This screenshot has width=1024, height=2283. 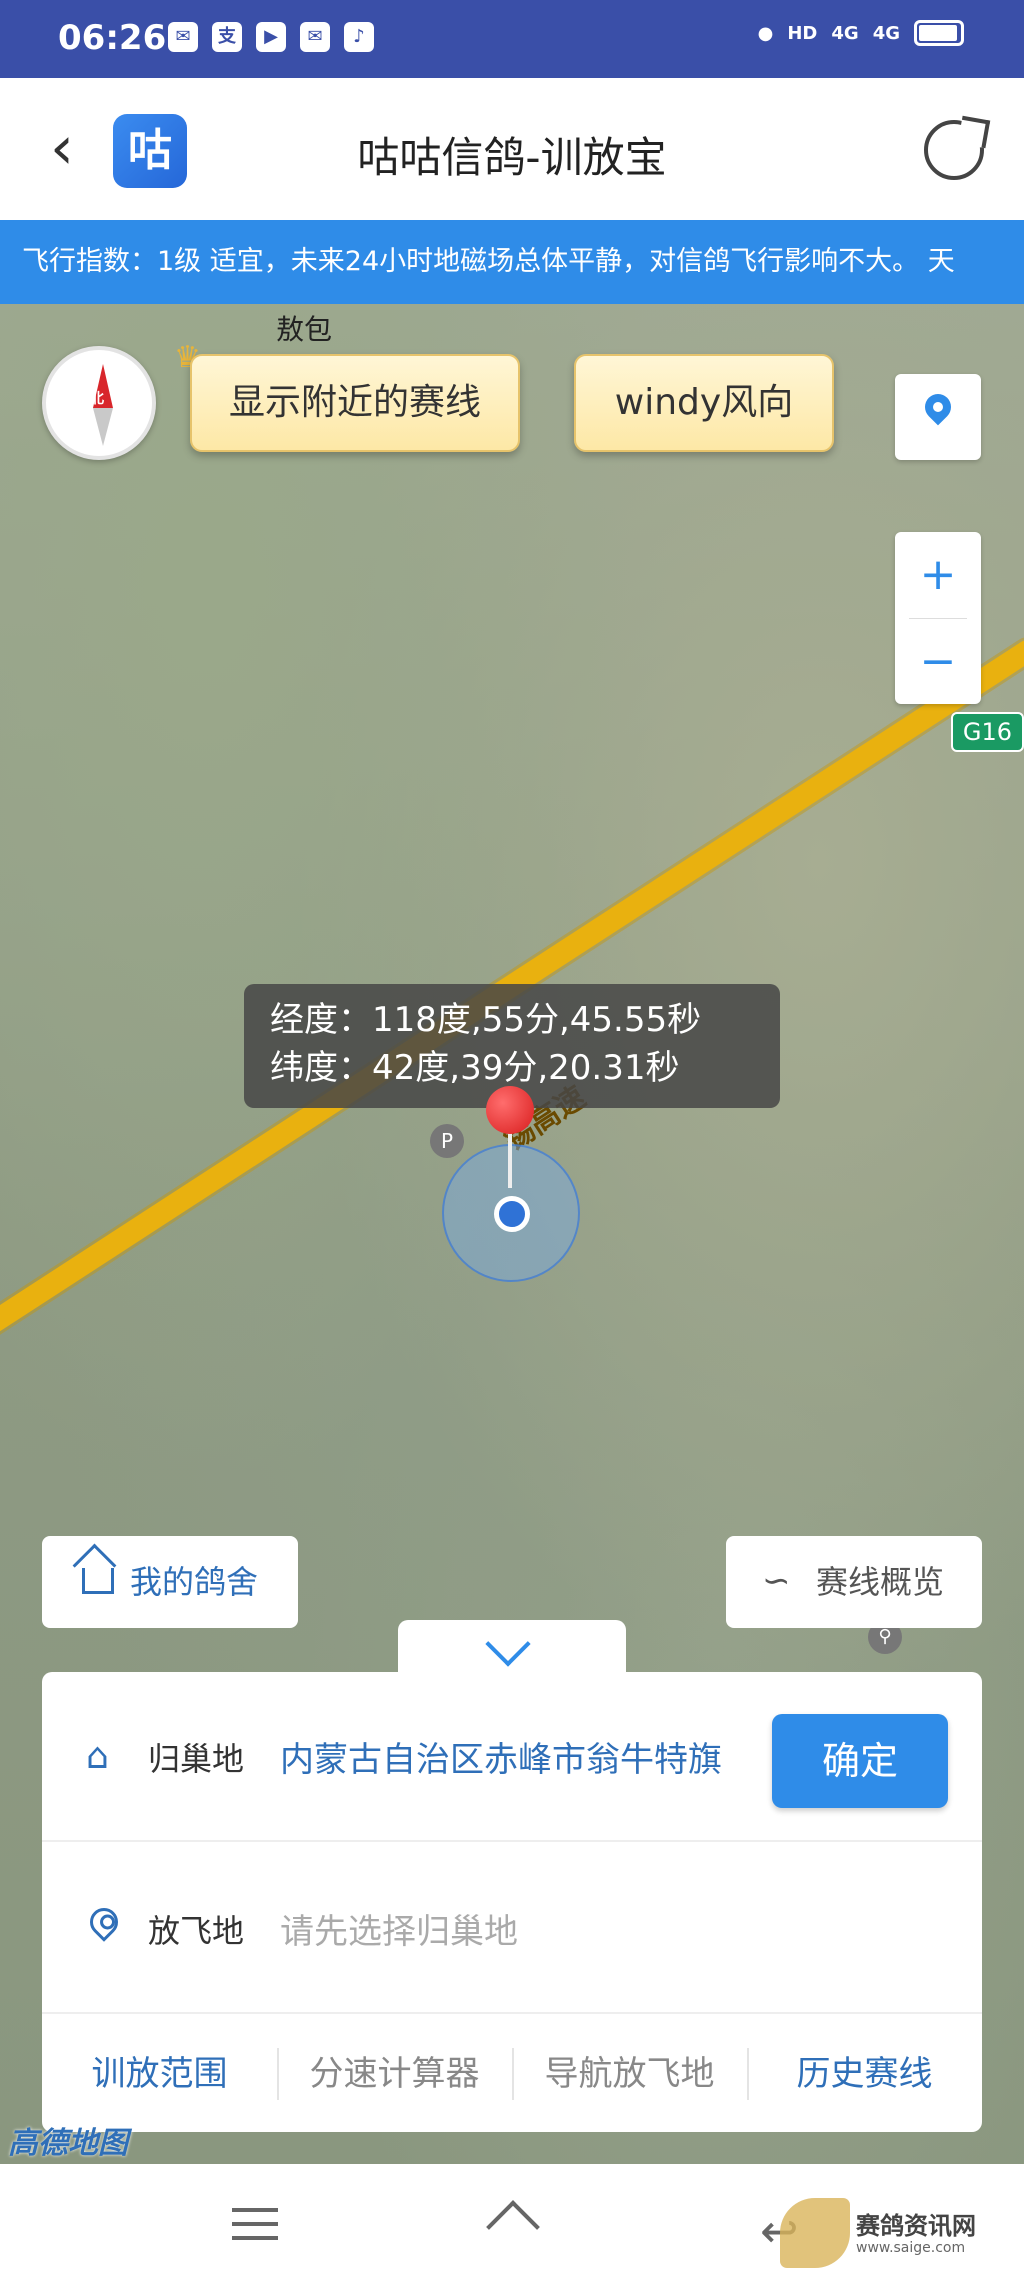 I want to click on home-row: ⌂ 归巢地 内蒙古自治区赤峰市翁牛特旗 确定, so click(x=512, y=1757).